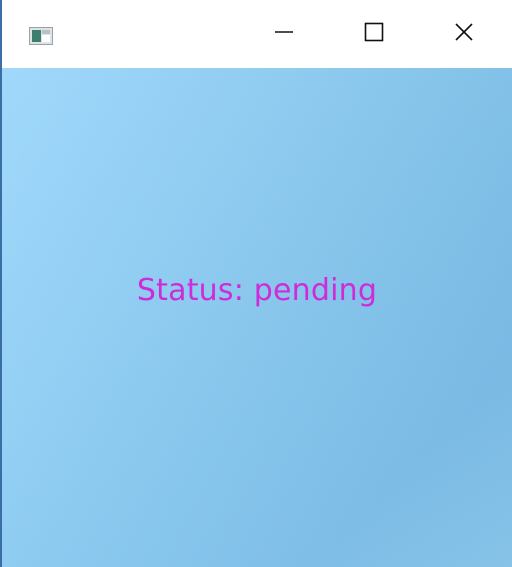  Describe the element at coordinates (257, 290) in the screenshot. I see `status-label: Status: pending` at that location.